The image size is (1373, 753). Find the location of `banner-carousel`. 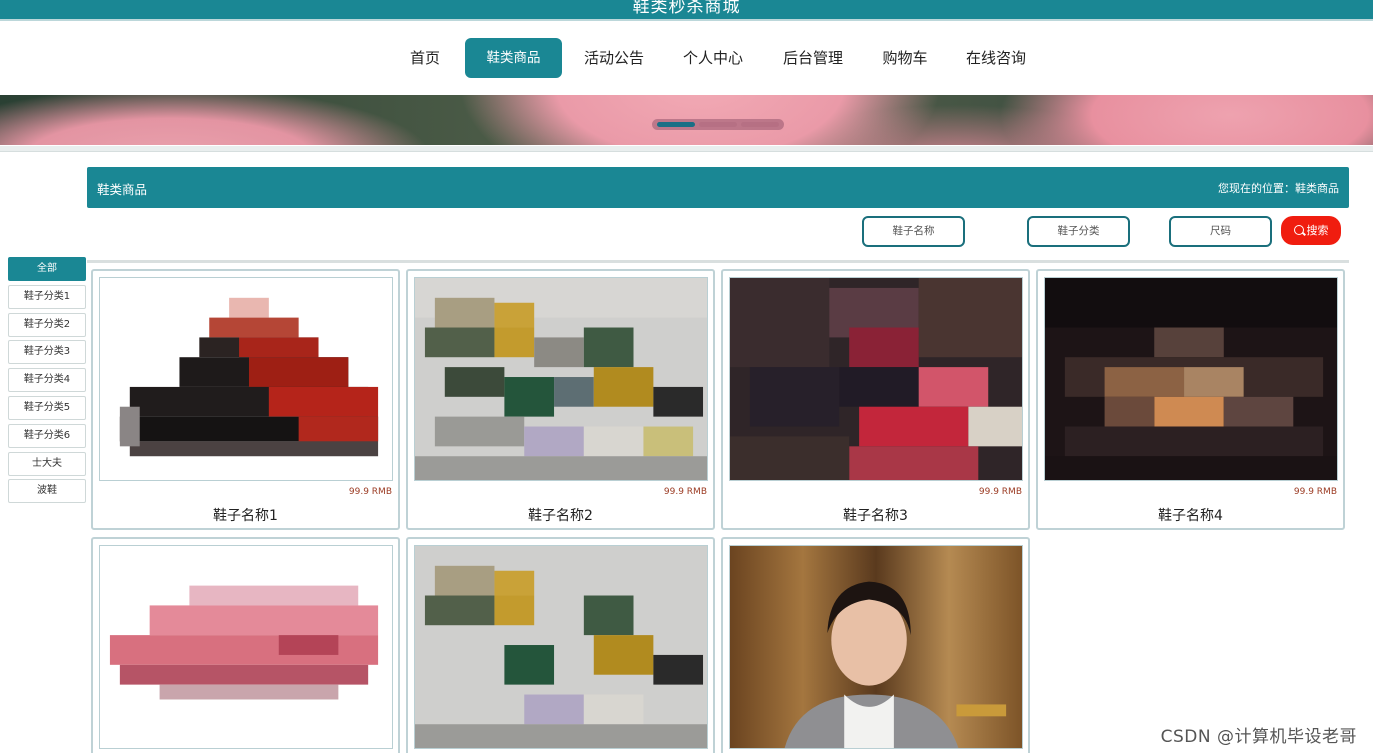

banner-carousel is located at coordinates (686, 120).